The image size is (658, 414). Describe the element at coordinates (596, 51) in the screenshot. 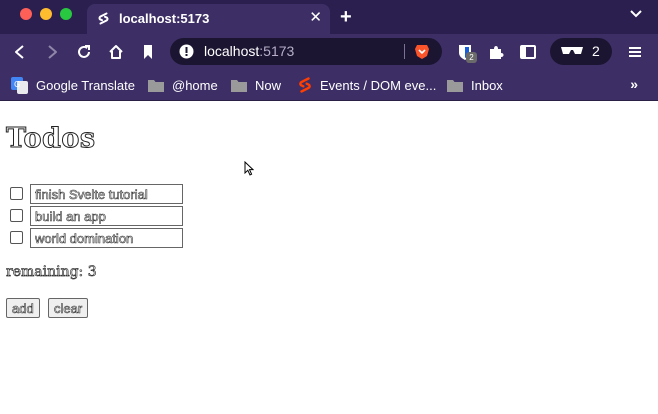

I see `wallet-count: 2` at that location.